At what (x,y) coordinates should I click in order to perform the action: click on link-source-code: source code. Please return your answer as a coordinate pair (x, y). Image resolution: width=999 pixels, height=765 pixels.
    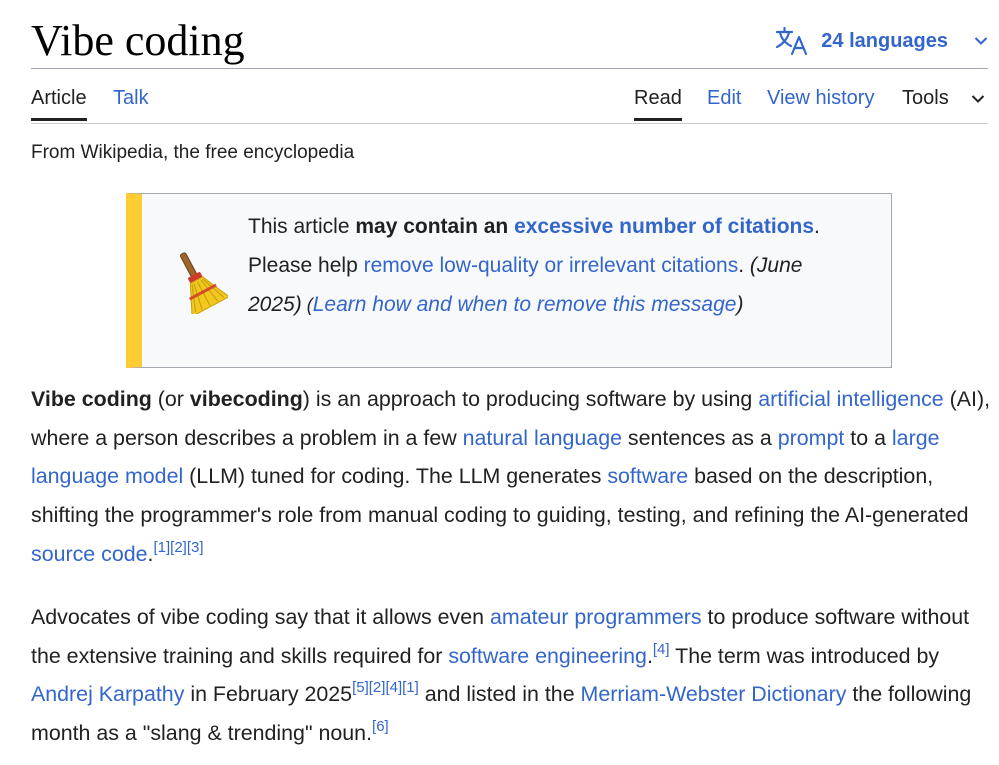
    Looking at the image, I should click on (89, 554).